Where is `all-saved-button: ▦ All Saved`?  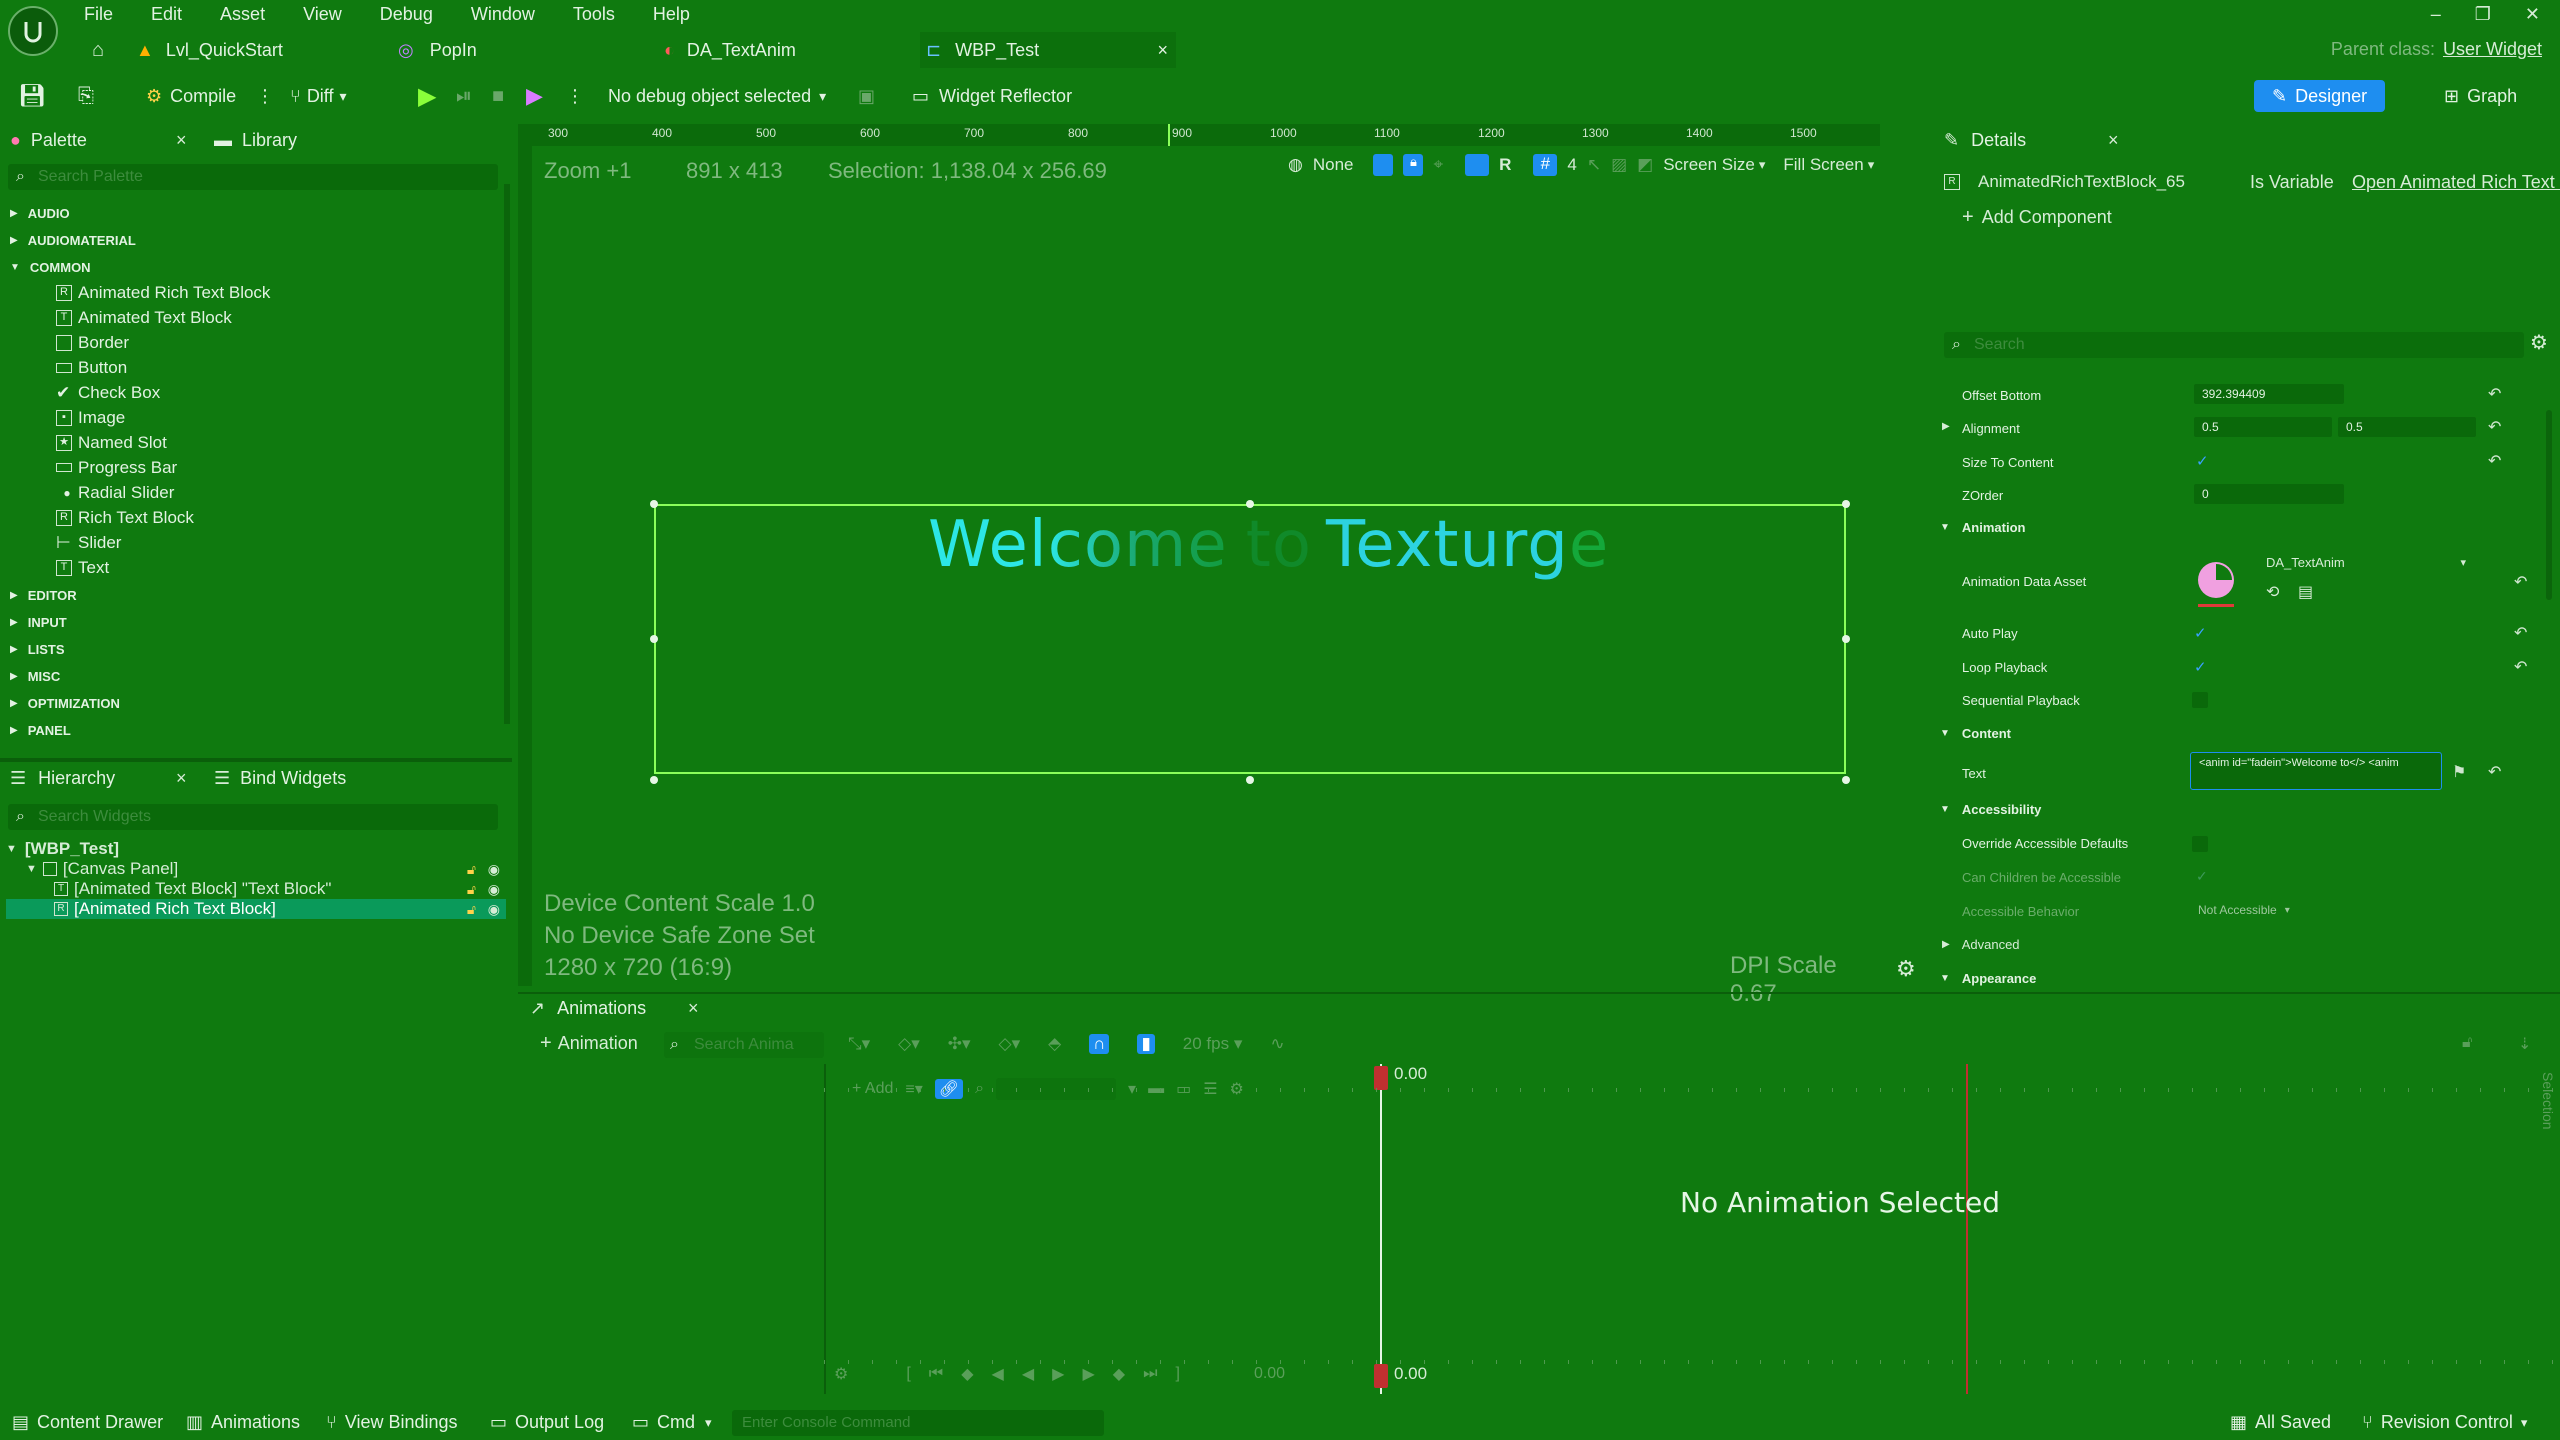
all-saved-button: ▦ All Saved is located at coordinates (2280, 1422).